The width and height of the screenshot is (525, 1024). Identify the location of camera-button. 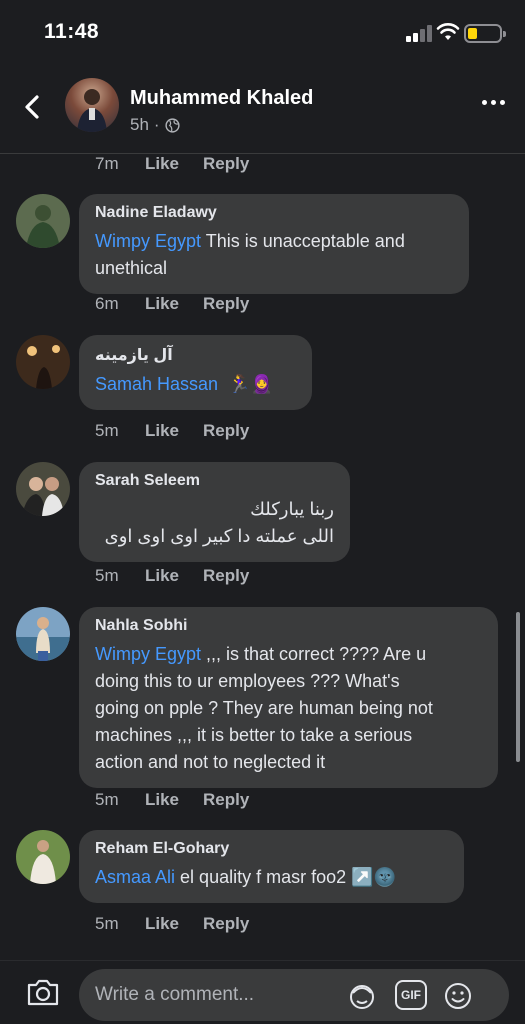
(43, 994).